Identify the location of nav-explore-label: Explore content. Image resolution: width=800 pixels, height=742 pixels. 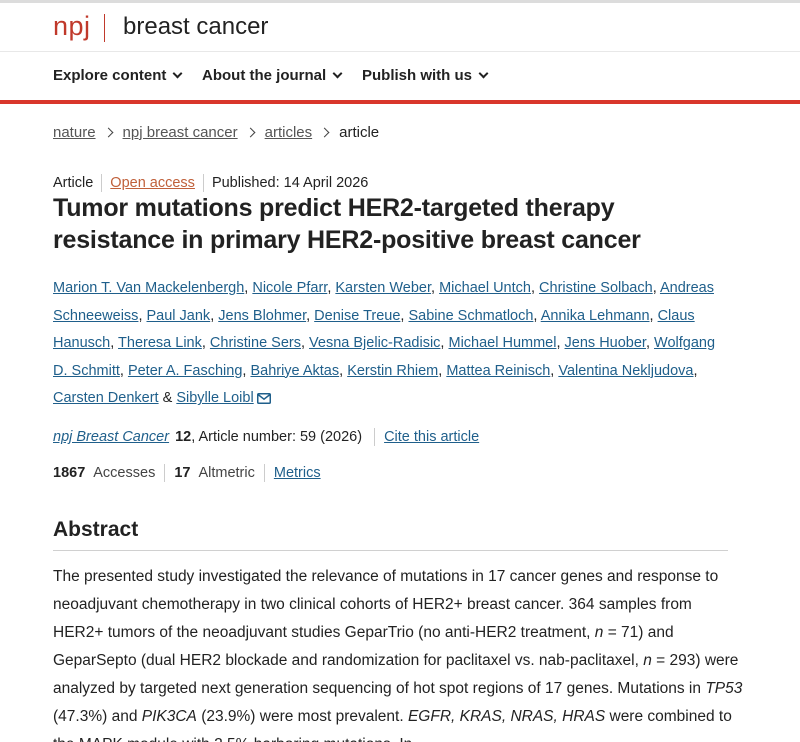
(110, 75).